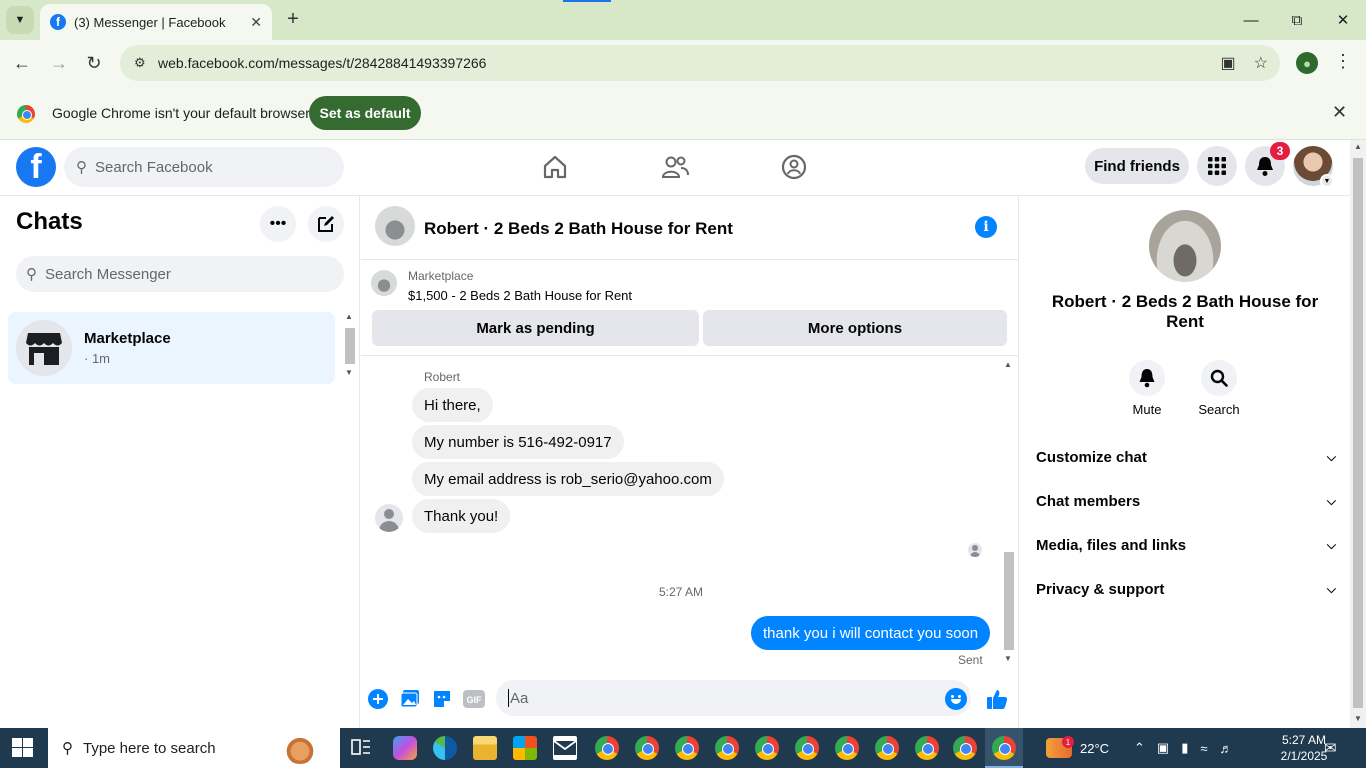 This screenshot has height=768, width=1366. I want to click on task-view-icon, so click(362, 748).